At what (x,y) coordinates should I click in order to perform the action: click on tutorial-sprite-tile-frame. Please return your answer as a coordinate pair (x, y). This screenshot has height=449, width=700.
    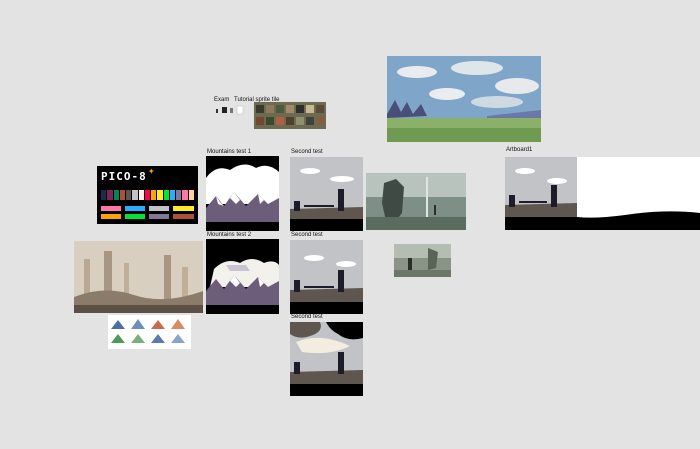
    Looking at the image, I should click on (290, 115).